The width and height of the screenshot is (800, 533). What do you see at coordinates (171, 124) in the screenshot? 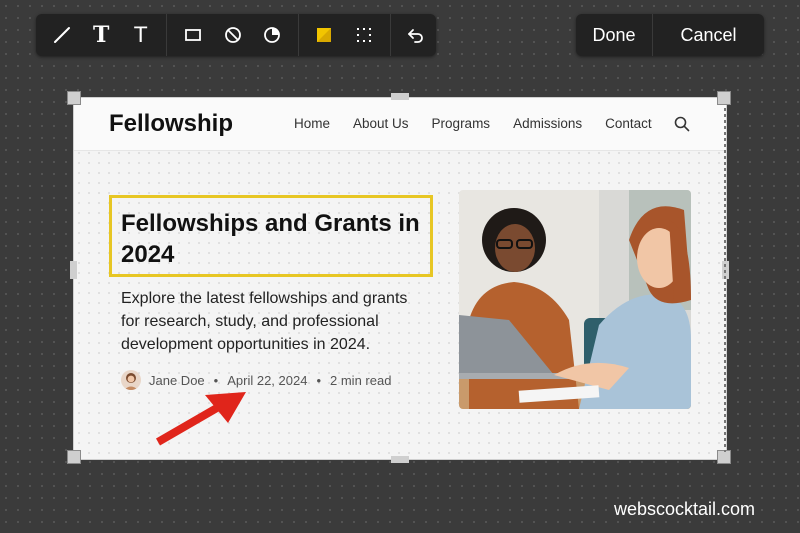
I see `site-logo: Fellowship` at bounding box center [171, 124].